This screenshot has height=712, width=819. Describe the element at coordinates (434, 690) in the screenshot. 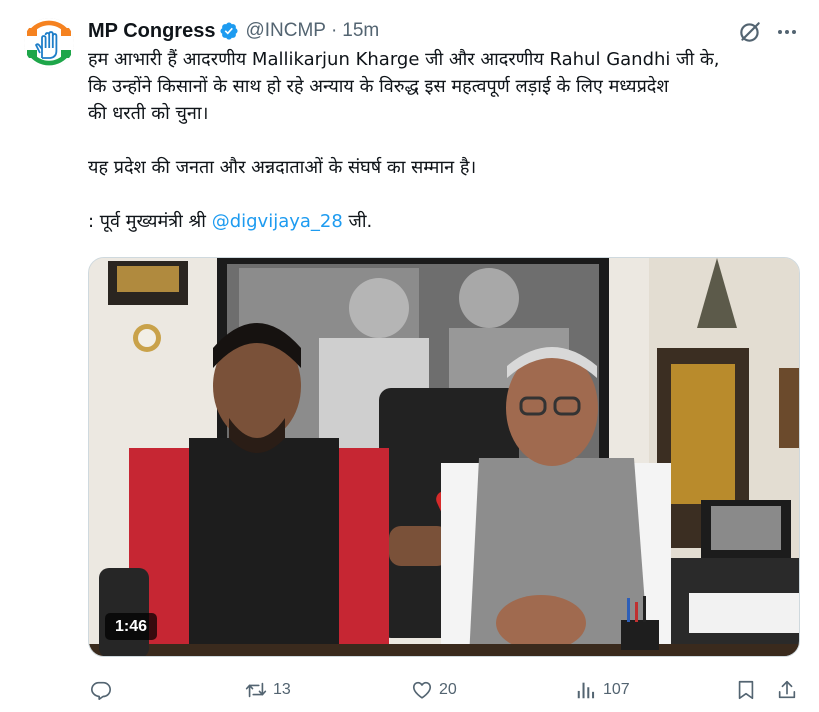

I see `like-button: 20` at that location.